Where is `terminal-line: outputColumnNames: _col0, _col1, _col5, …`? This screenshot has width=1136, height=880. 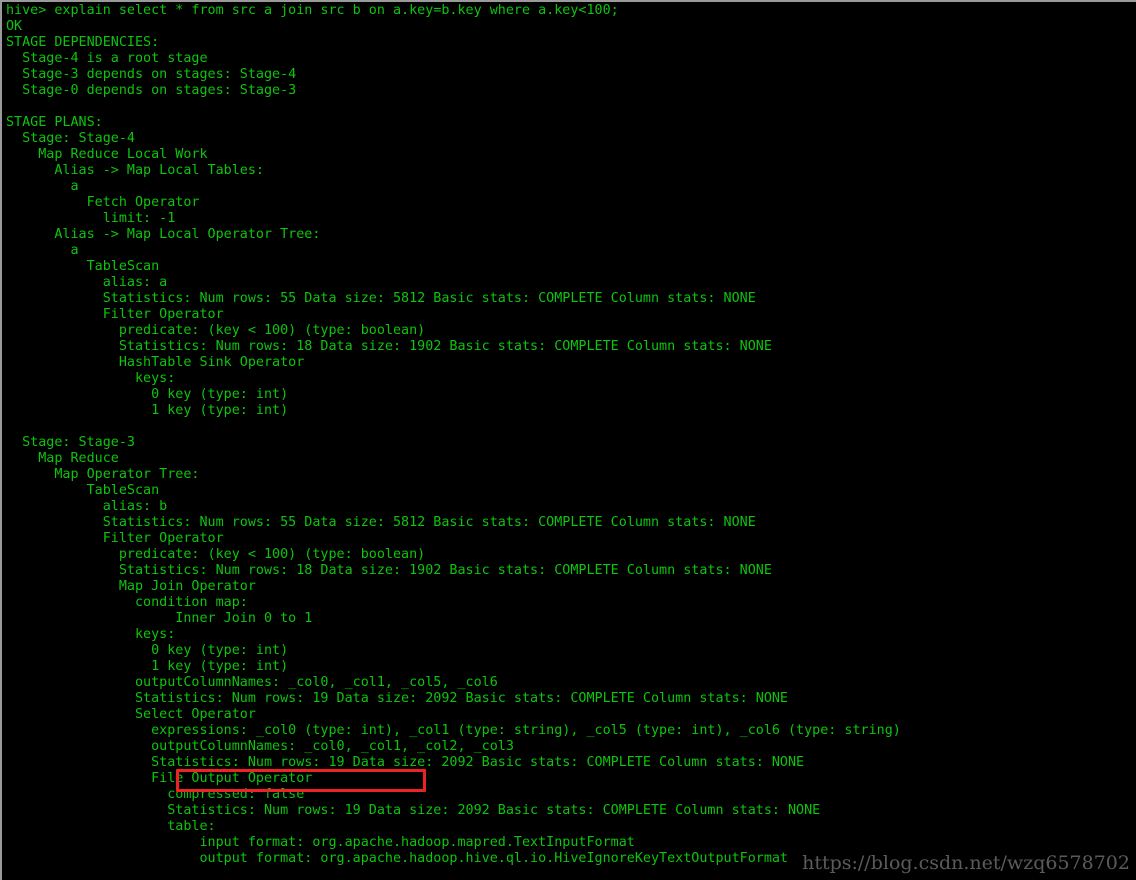
terminal-line: outputColumnNames: _col0, _col1, _col5, … is located at coordinates (252, 682).